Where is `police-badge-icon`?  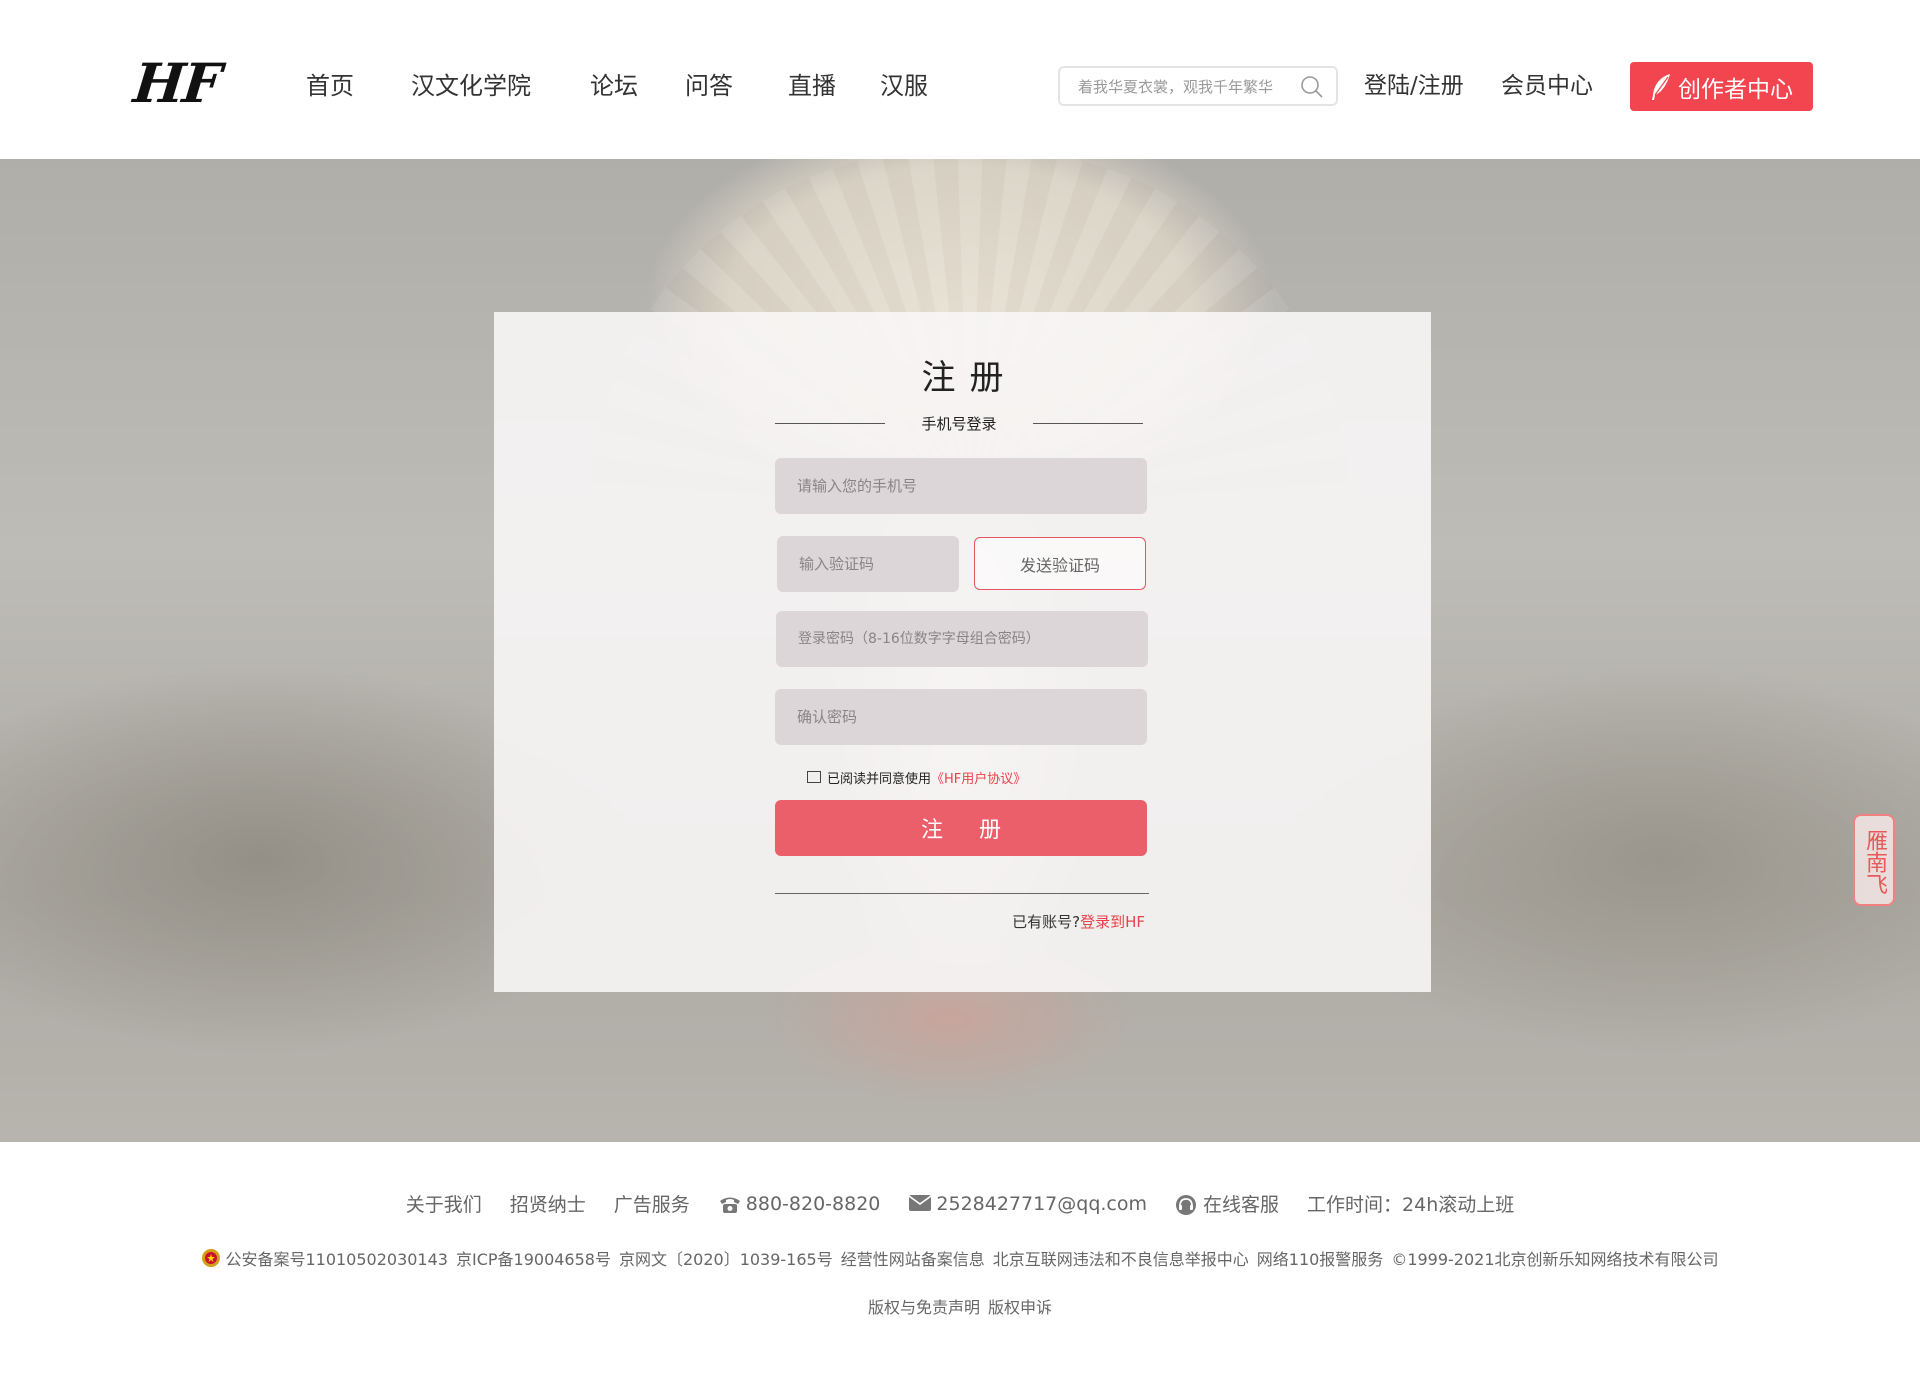
police-badge-icon is located at coordinates (211, 1258).